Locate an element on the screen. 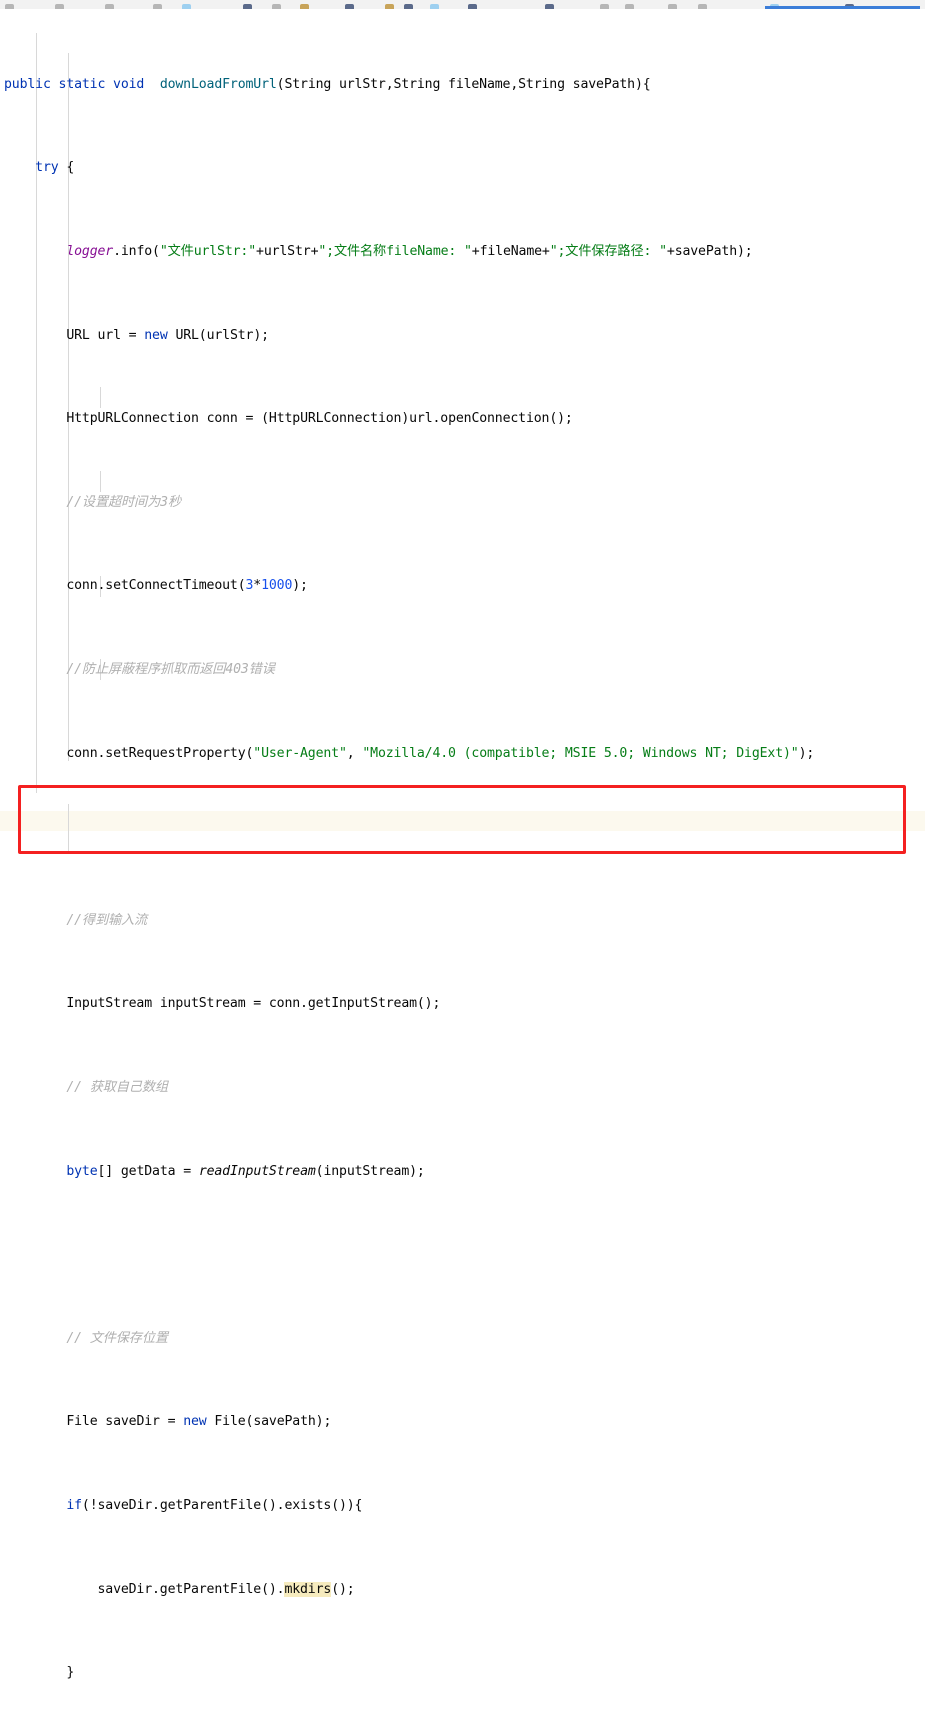 This screenshot has height=1728, width=925. byte-keyword: byte is located at coordinates (82, 1171).